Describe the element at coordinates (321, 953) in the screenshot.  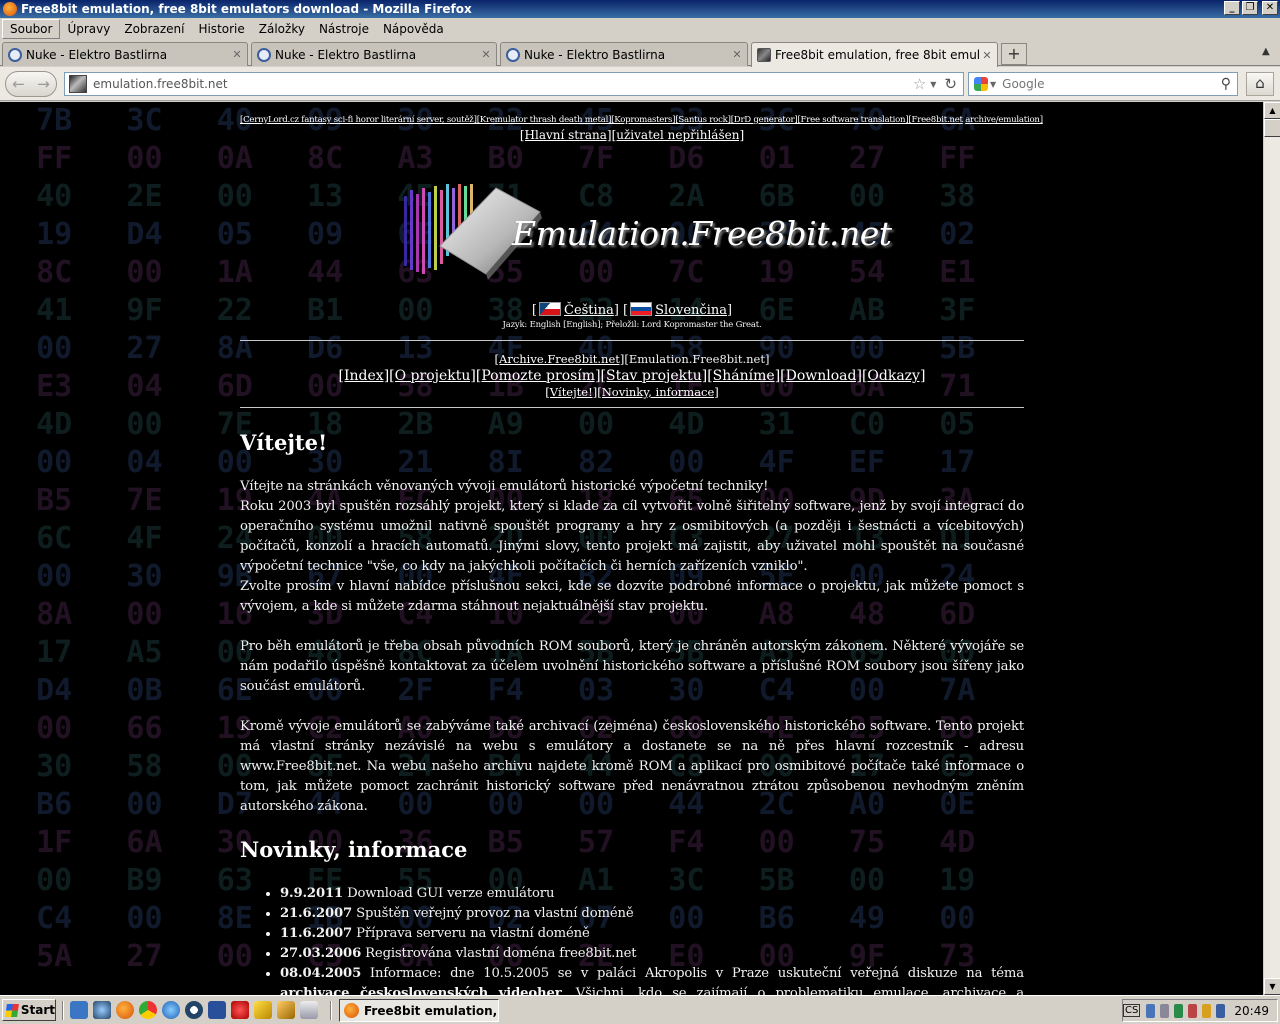
I see `news-date: 27.03.2006` at that location.